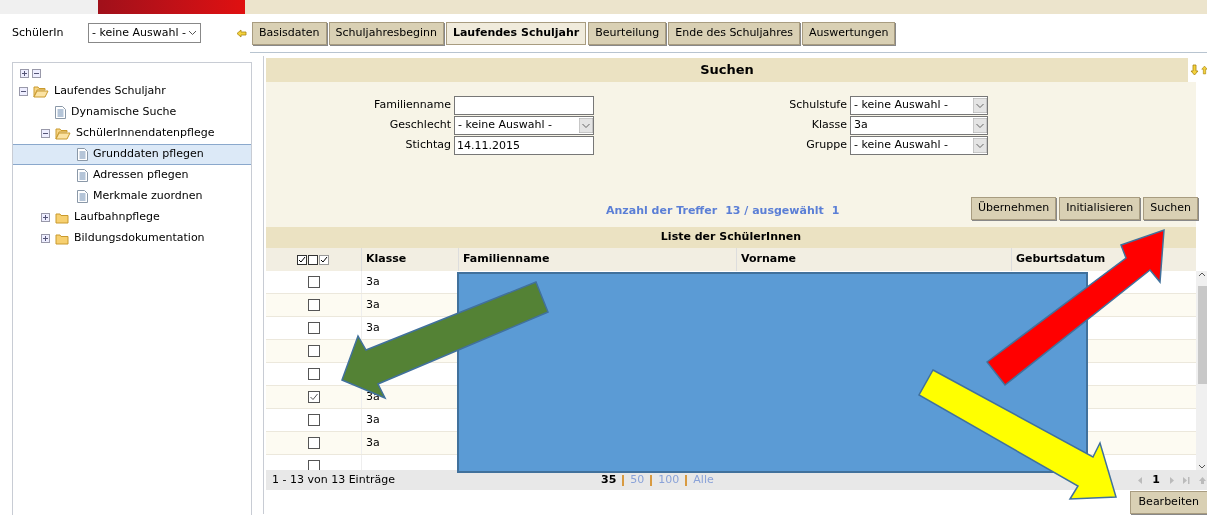  I want to click on collapse-all-icon, so click(36, 73).